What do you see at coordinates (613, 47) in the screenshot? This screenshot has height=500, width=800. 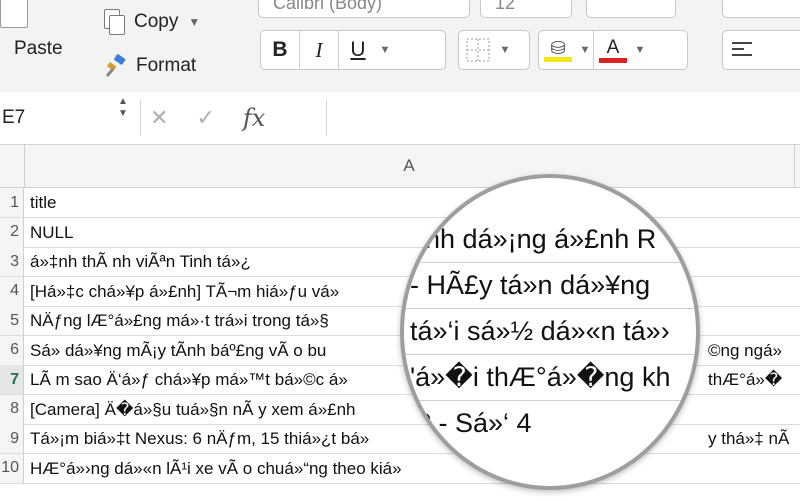 I see `font-color-glyph: A` at bounding box center [613, 47].